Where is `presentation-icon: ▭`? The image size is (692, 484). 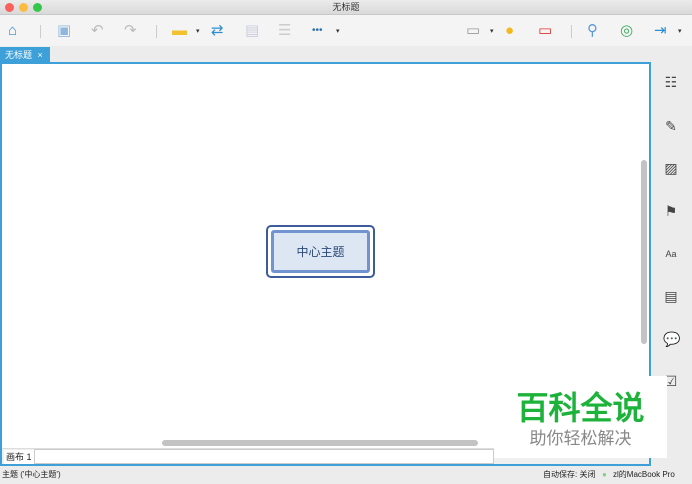 presentation-icon: ▭ is located at coordinates (473, 31).